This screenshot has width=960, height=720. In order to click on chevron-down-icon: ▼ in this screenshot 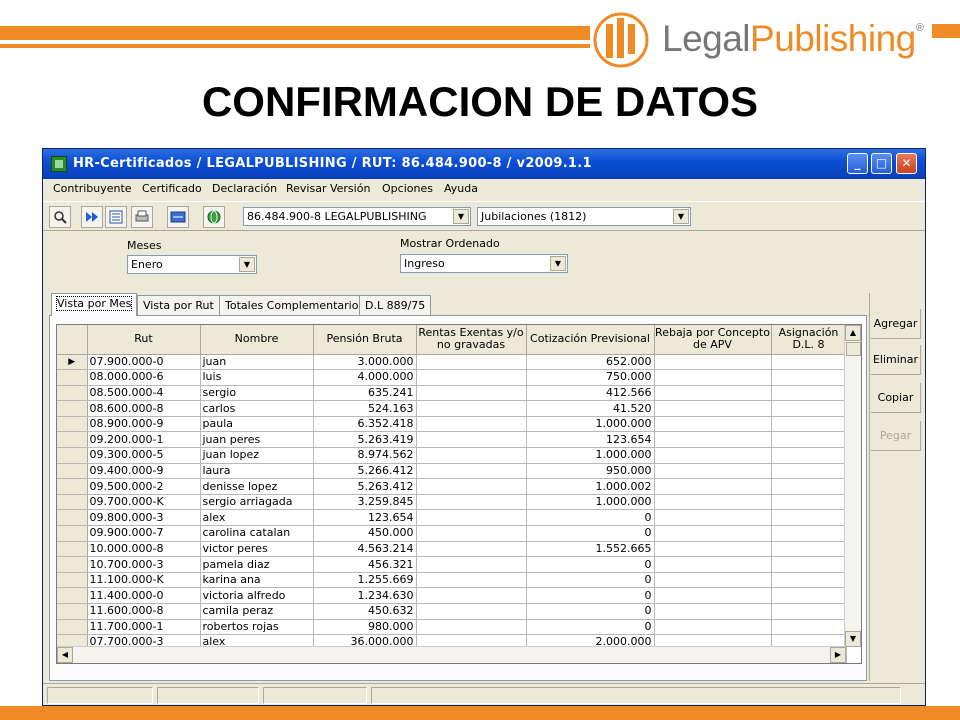, I will do `click(681, 216)`.